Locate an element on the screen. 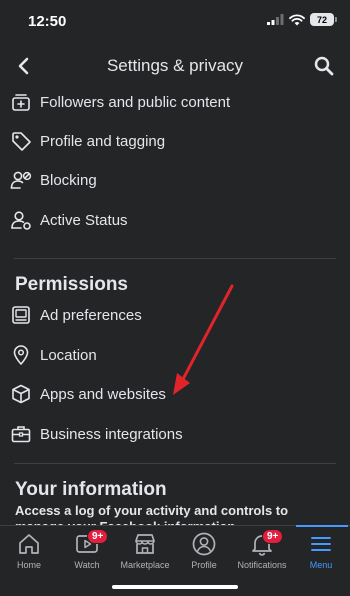 The height and width of the screenshot is (596, 350). tab-menu: Menu is located at coordinates (321, 551).